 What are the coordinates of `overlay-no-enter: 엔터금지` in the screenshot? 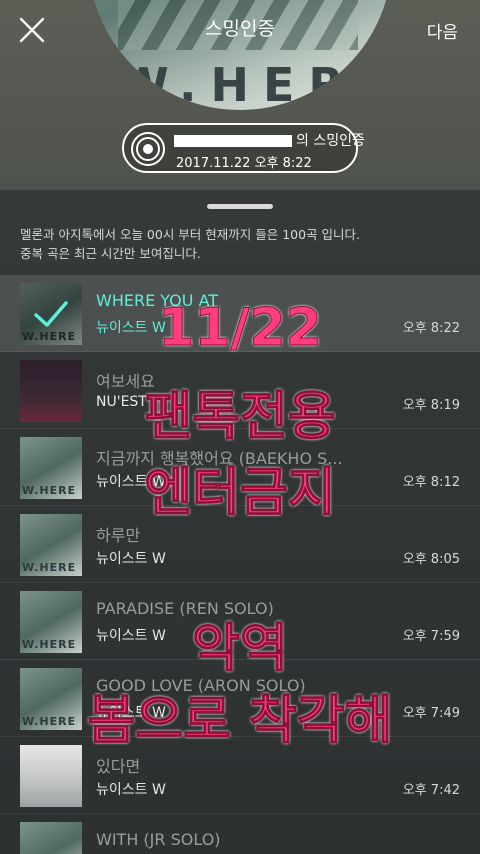 It's located at (240, 493).